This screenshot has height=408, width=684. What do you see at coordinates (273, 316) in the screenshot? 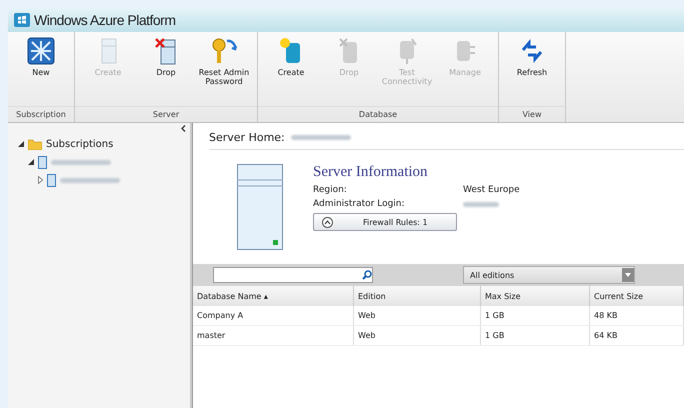
I see `table-cell: Company A` at bounding box center [273, 316].